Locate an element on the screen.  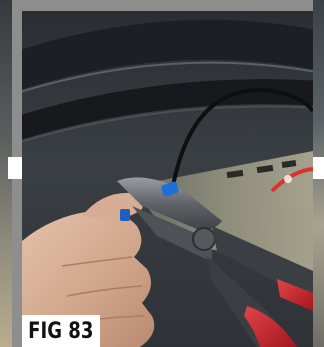
figure-badge: FIG 83 is located at coordinates (61, 331).